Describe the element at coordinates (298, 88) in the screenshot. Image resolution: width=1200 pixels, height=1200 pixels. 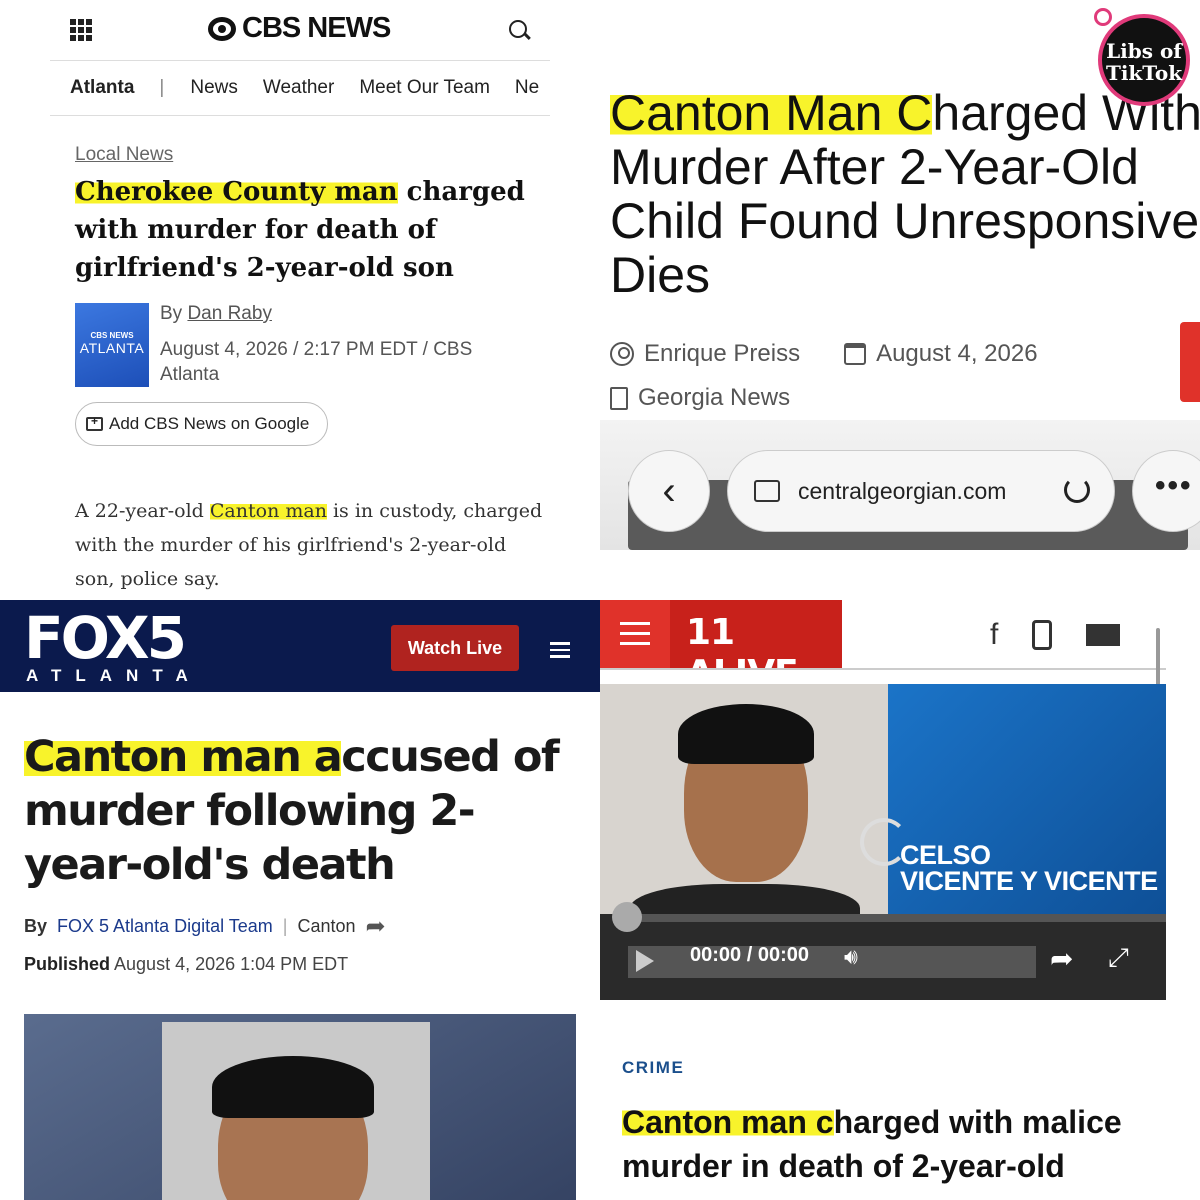
I see `nav-item-weather: Weather` at that location.